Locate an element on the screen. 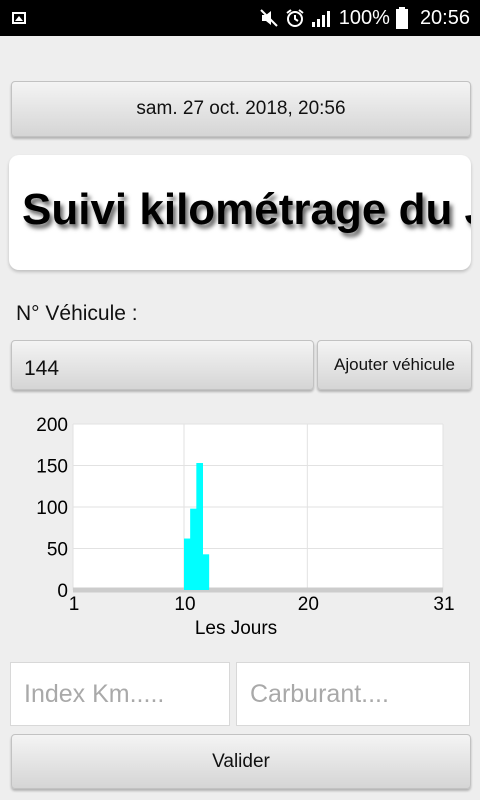 The image size is (480, 800). valider-button: Valider is located at coordinates (241, 761).